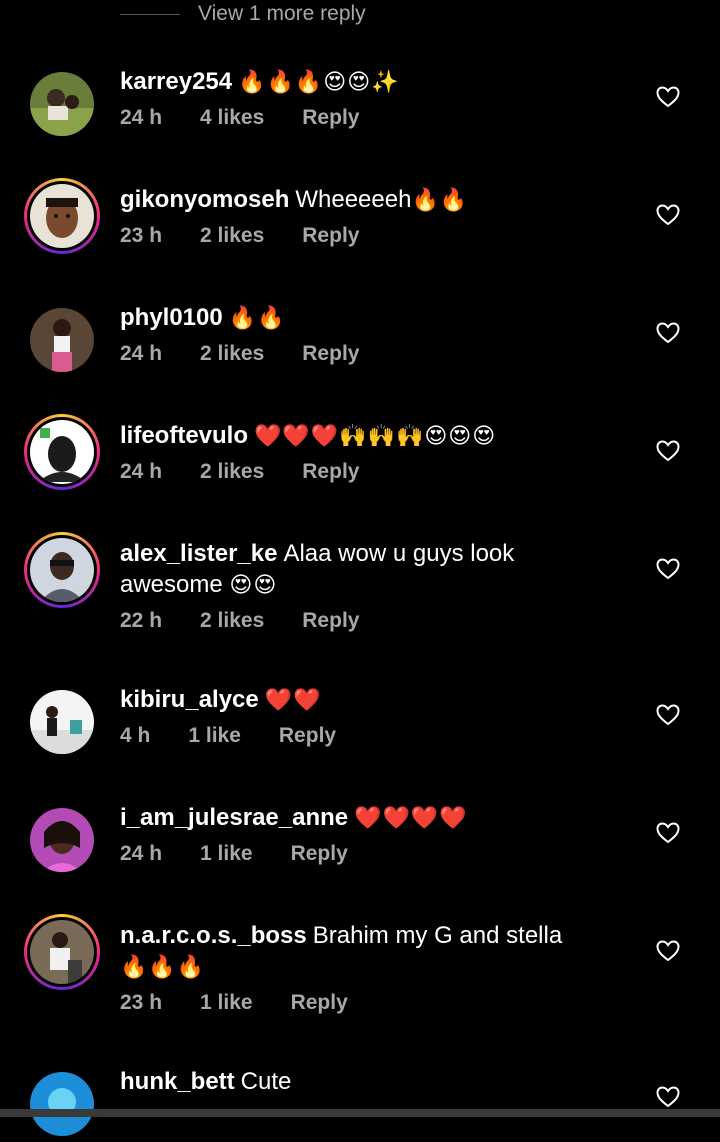 The image size is (720, 1142). What do you see at coordinates (360, 1113) in the screenshot?
I see `bottom-scroll-bar` at bounding box center [360, 1113].